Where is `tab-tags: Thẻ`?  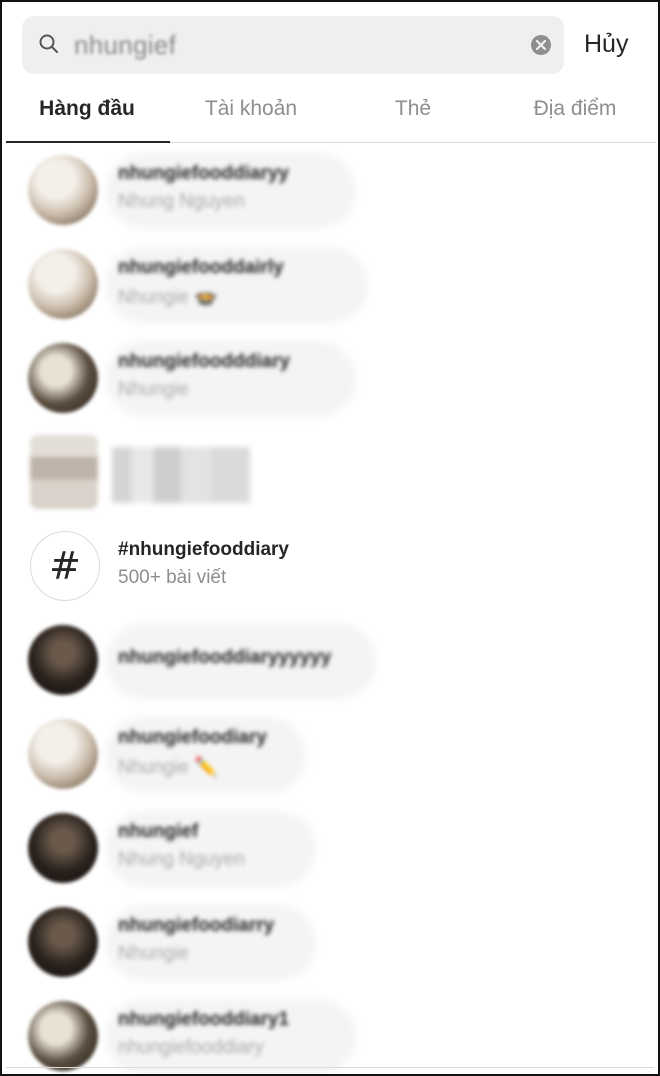 tab-tags: Thẻ is located at coordinates (413, 115).